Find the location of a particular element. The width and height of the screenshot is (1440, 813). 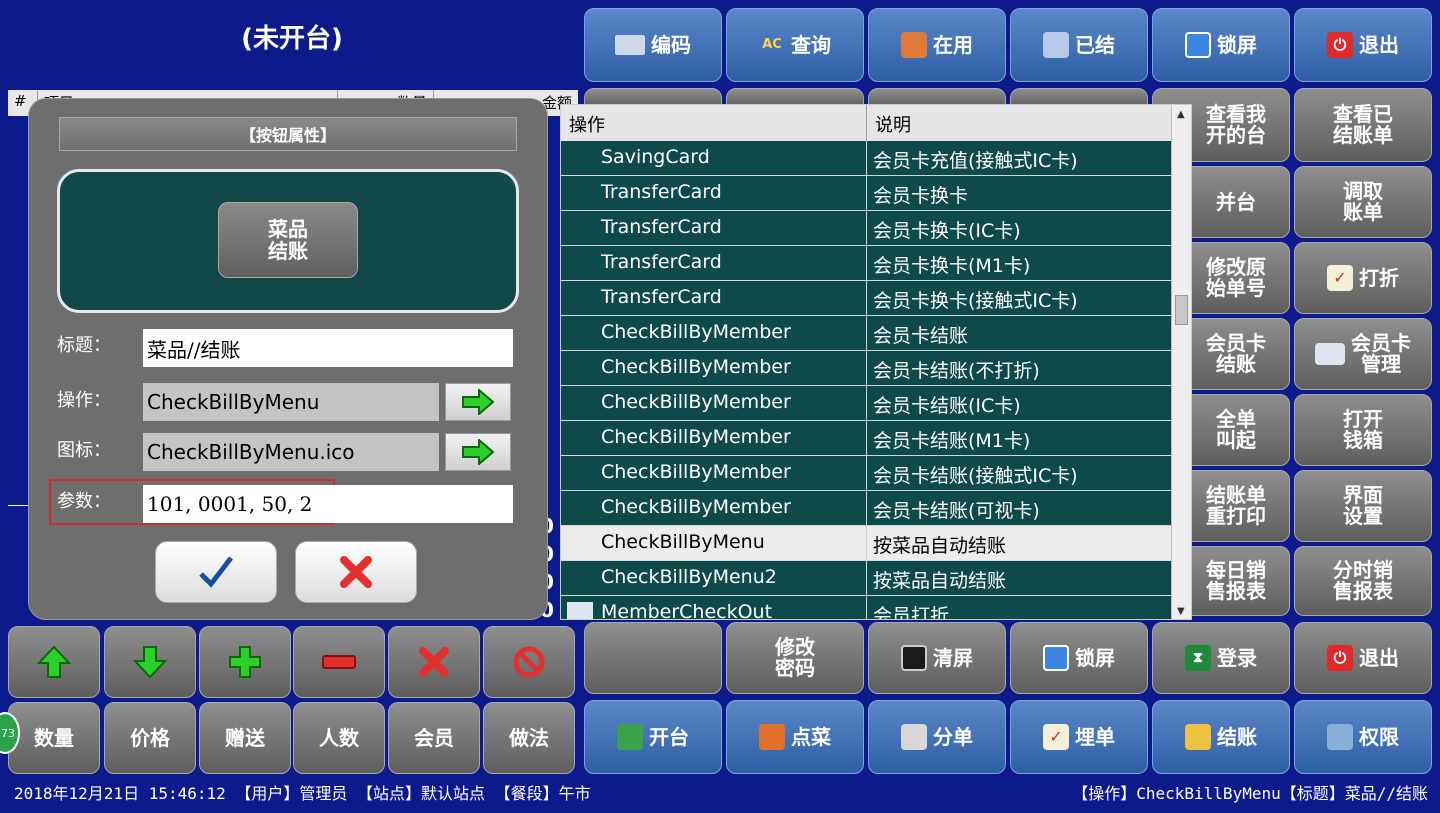

view-settled-bills-button: 查看已 结账单 is located at coordinates (1363, 125).